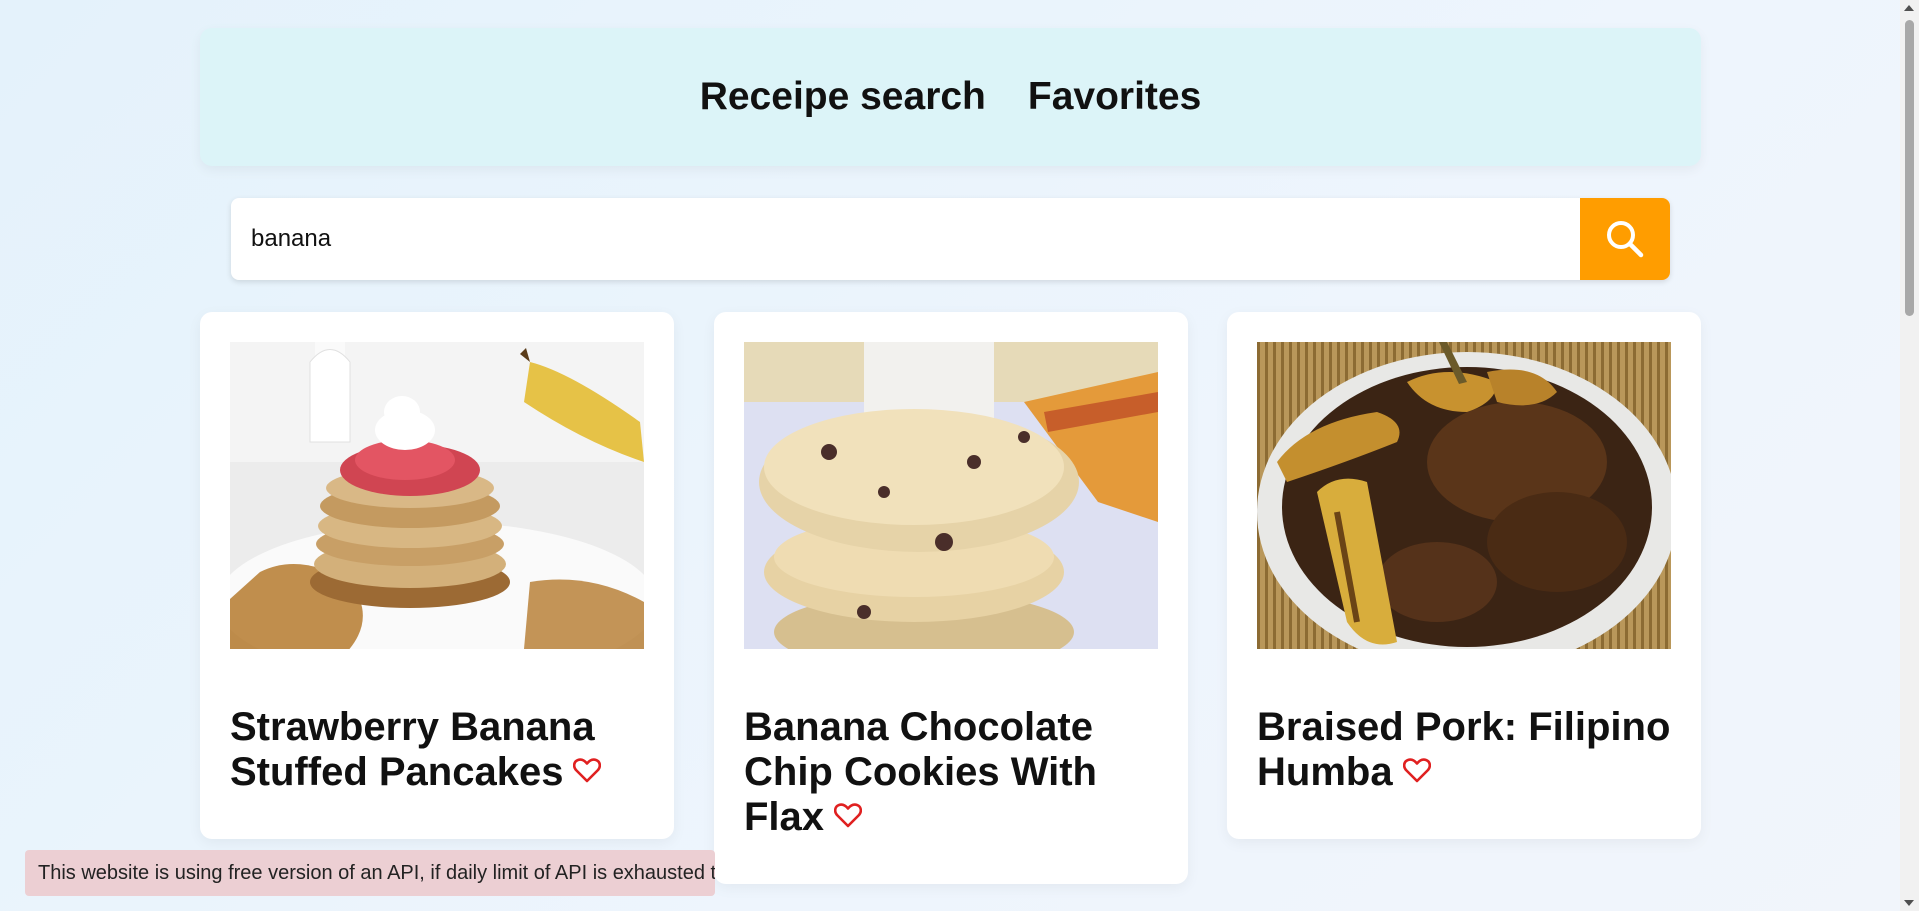  What do you see at coordinates (951, 495) in the screenshot?
I see `cookies-photo` at bounding box center [951, 495].